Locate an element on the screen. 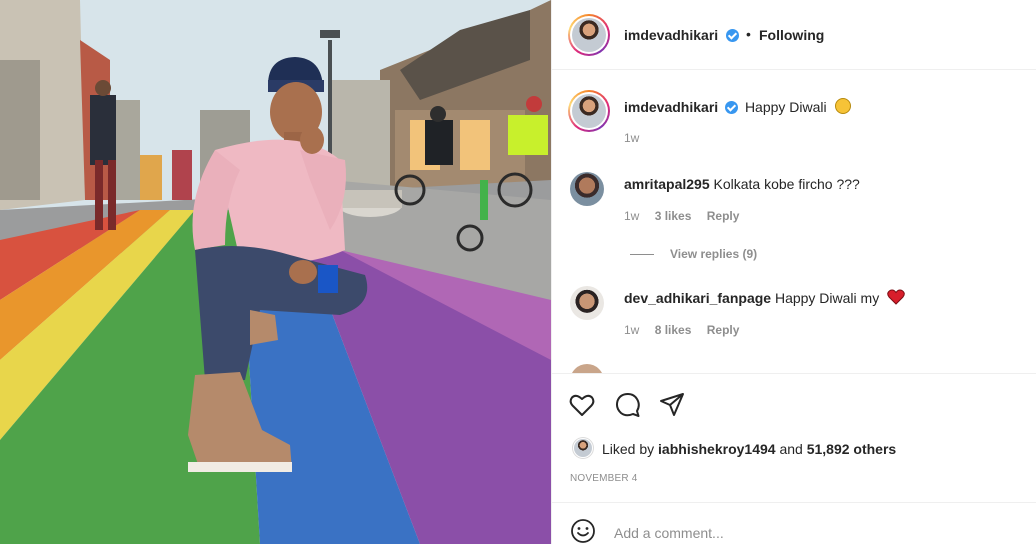 The height and width of the screenshot is (544, 1036). likes-prefix: Liked by is located at coordinates (628, 449).